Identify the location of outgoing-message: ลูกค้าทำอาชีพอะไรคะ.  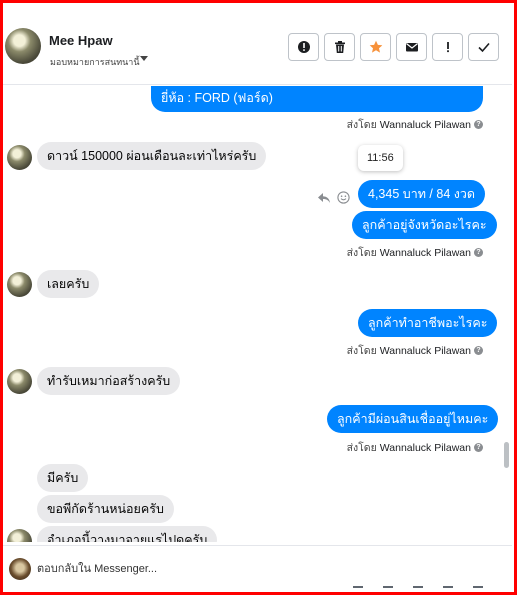
(428, 323).